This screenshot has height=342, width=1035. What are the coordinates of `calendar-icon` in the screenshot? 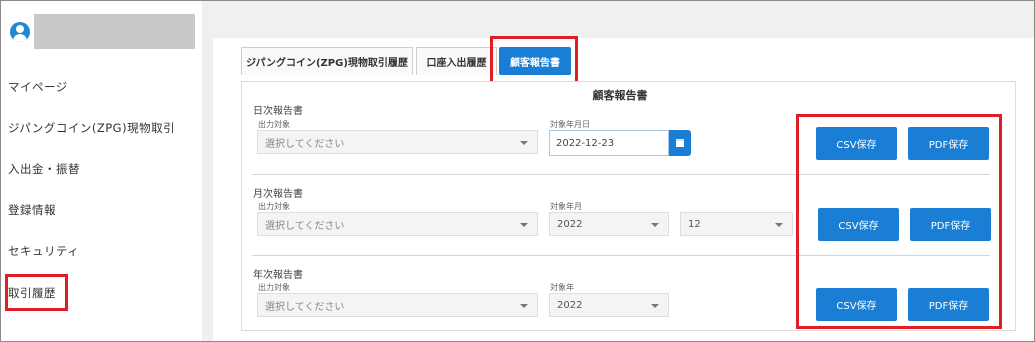 It's located at (680, 143).